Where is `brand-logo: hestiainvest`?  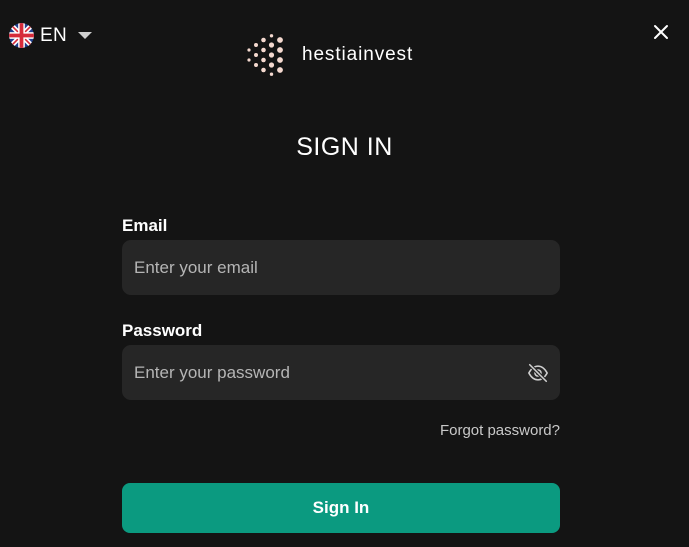
brand-logo: hestiainvest is located at coordinates (329, 55).